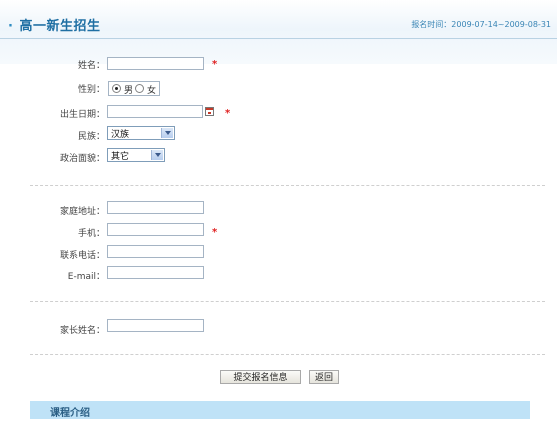  I want to click on registration-time: 报名时间：2009-07-14~2009-08-31, so click(481, 24).